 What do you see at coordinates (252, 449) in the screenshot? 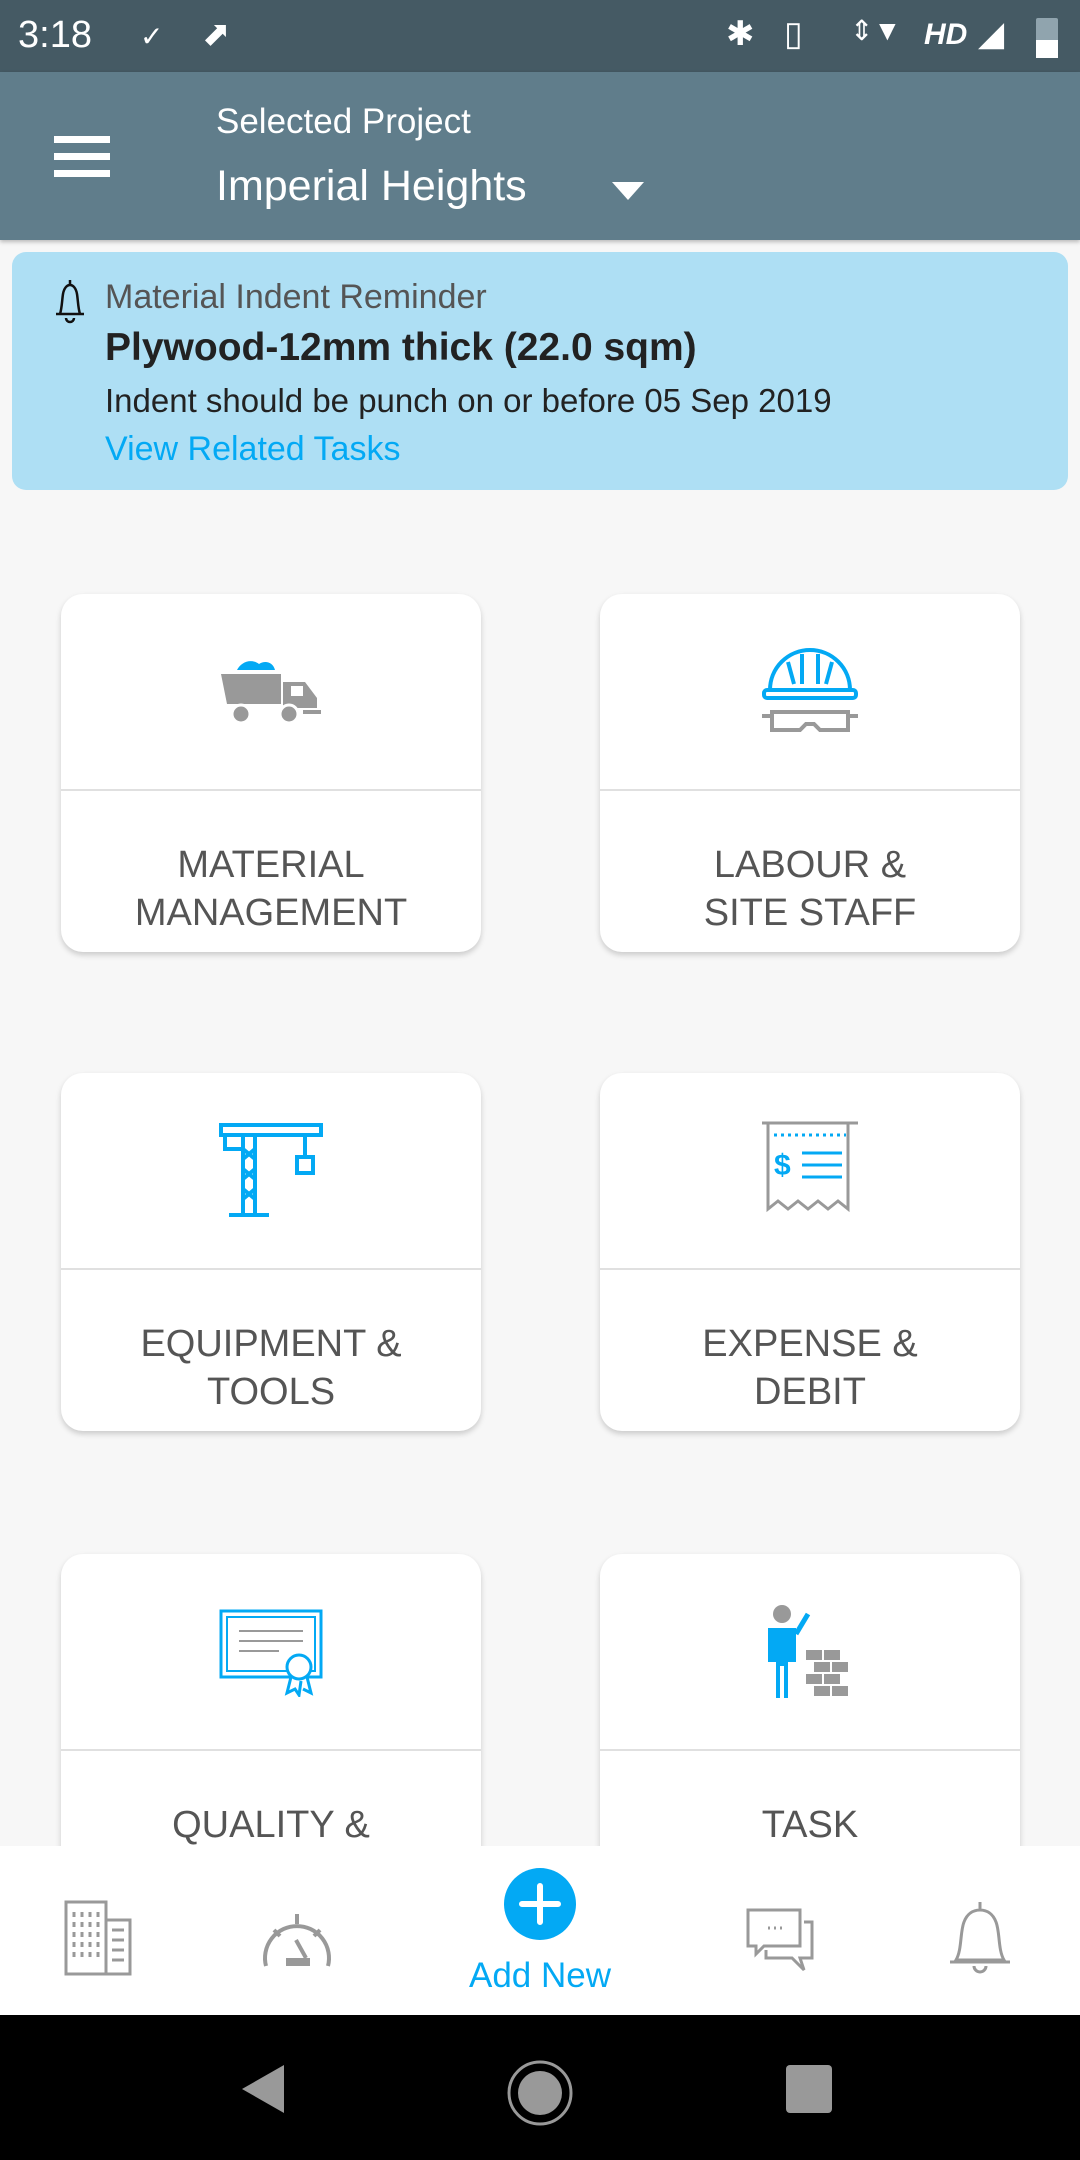
I see `view-related-tasks-link: View Related Tasks` at bounding box center [252, 449].